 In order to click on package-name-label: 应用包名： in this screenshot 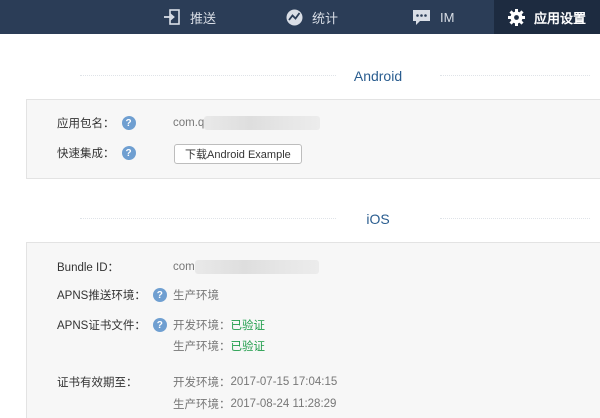, I will do `click(86, 124)`.